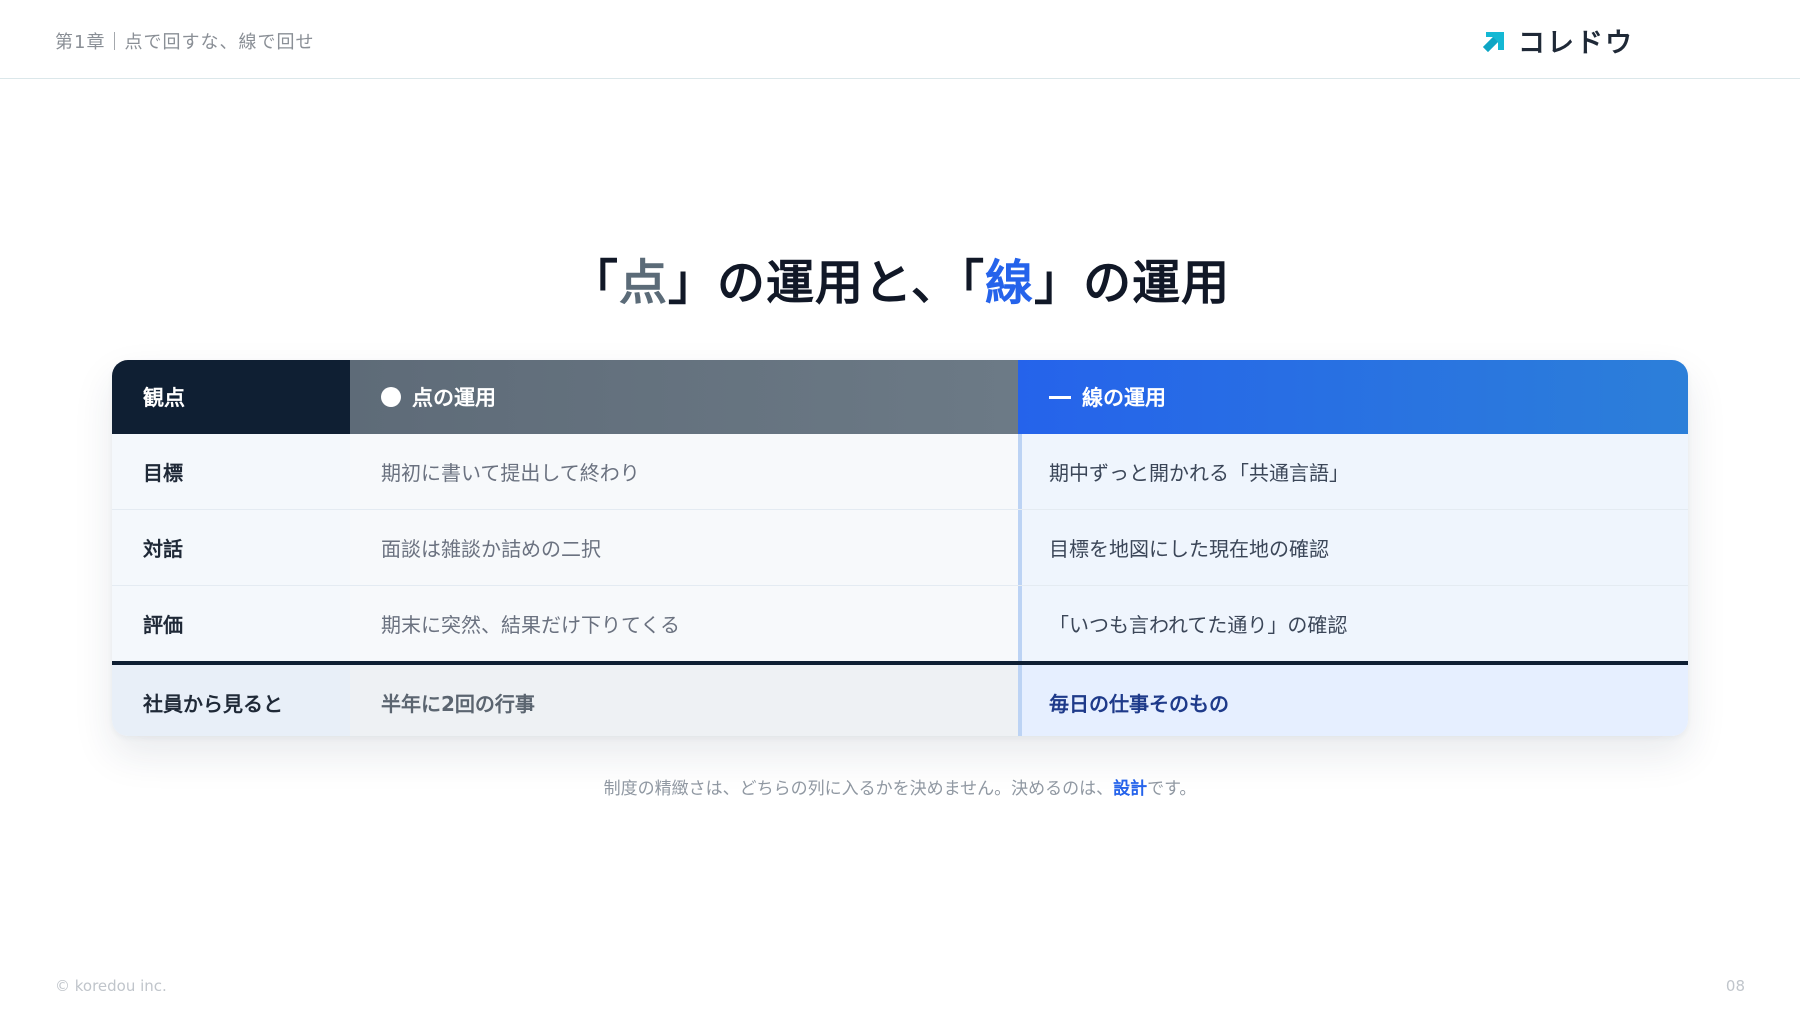  I want to click on table-row: 評価 期末に突然、結果だけ下りてくる 「いつも言われてた通り」の確認, so click(900, 623).